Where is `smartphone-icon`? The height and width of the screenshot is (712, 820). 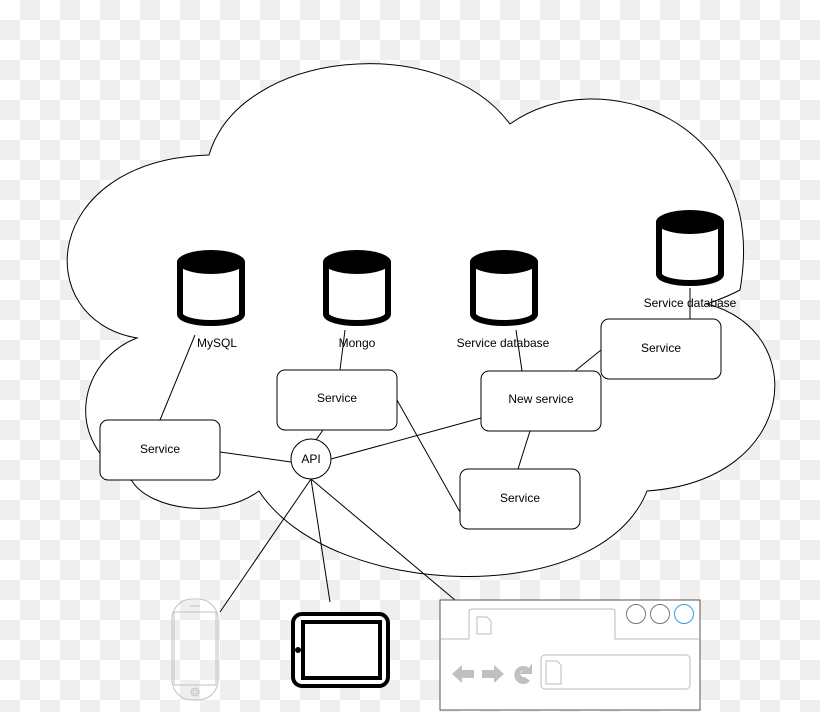
smartphone-icon is located at coordinates (195, 649).